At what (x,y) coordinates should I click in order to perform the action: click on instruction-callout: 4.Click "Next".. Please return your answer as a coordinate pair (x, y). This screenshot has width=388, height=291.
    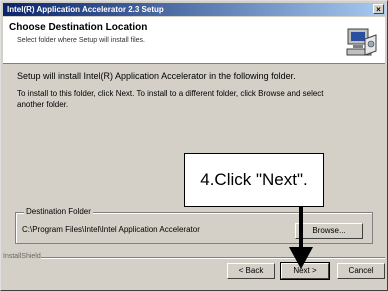
    Looking at the image, I should click on (254, 180).